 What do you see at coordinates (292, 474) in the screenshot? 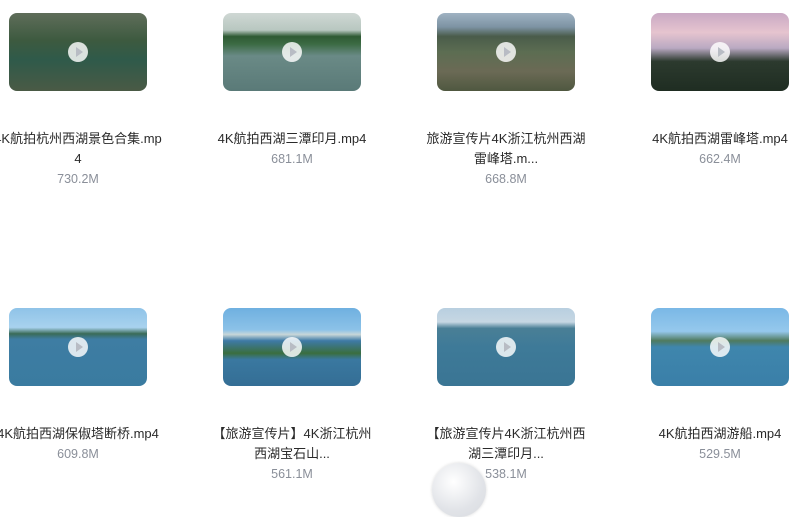
I see `video-size: 561.1M` at bounding box center [292, 474].